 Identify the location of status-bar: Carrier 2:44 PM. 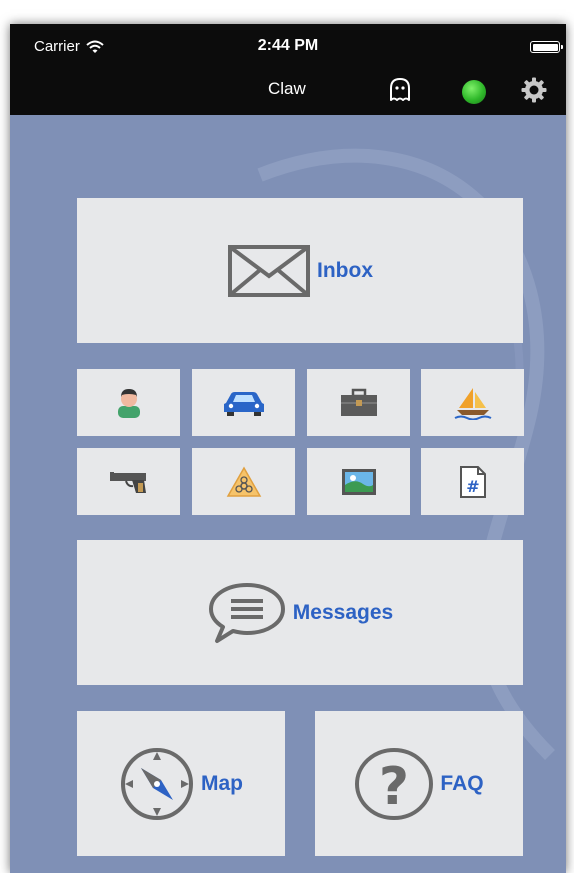
(288, 44).